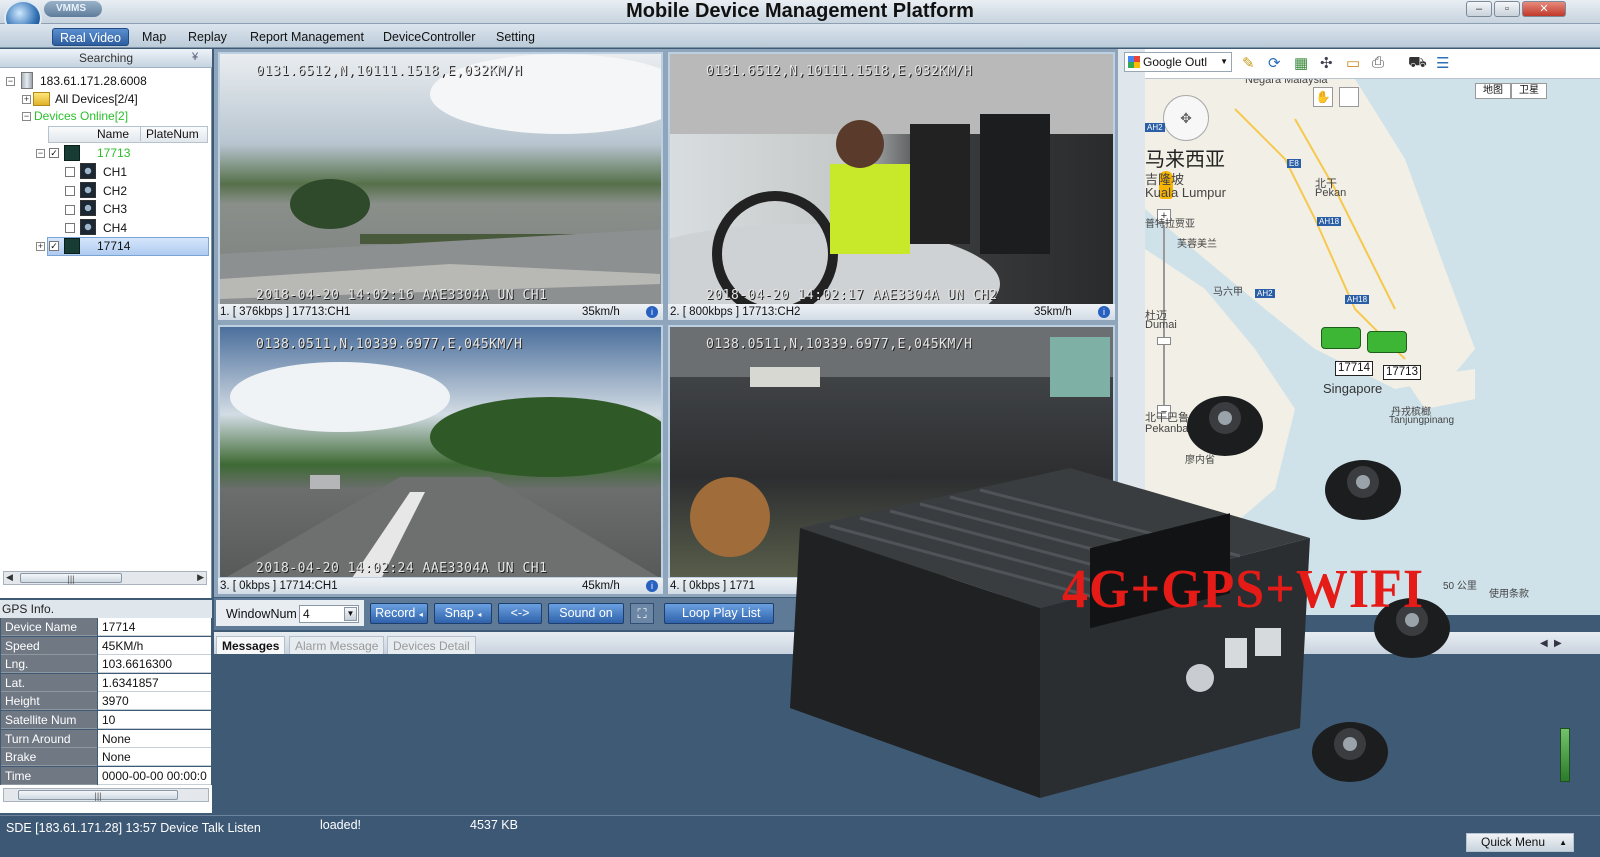 The image size is (1600, 857). Describe the element at coordinates (251, 645) in the screenshot. I see `tab-messages: Messages` at that location.